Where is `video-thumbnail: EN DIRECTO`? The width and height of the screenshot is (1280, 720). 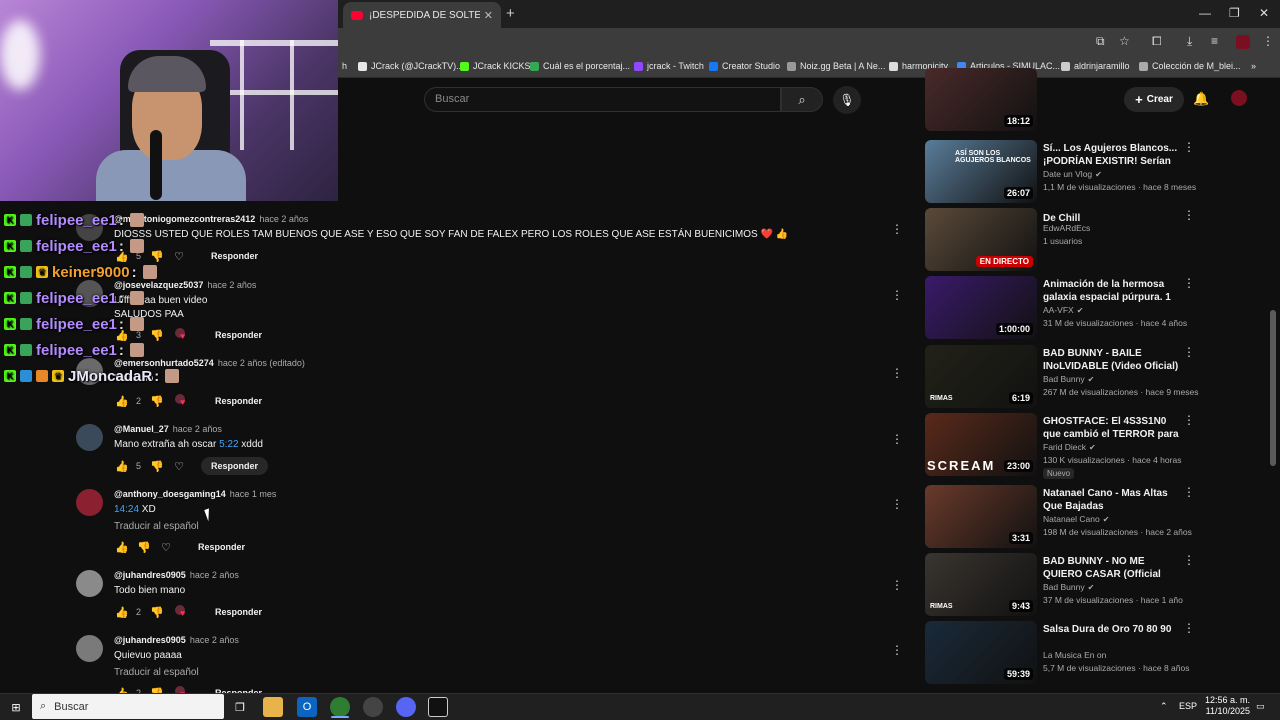 video-thumbnail: EN DIRECTO is located at coordinates (981, 239).